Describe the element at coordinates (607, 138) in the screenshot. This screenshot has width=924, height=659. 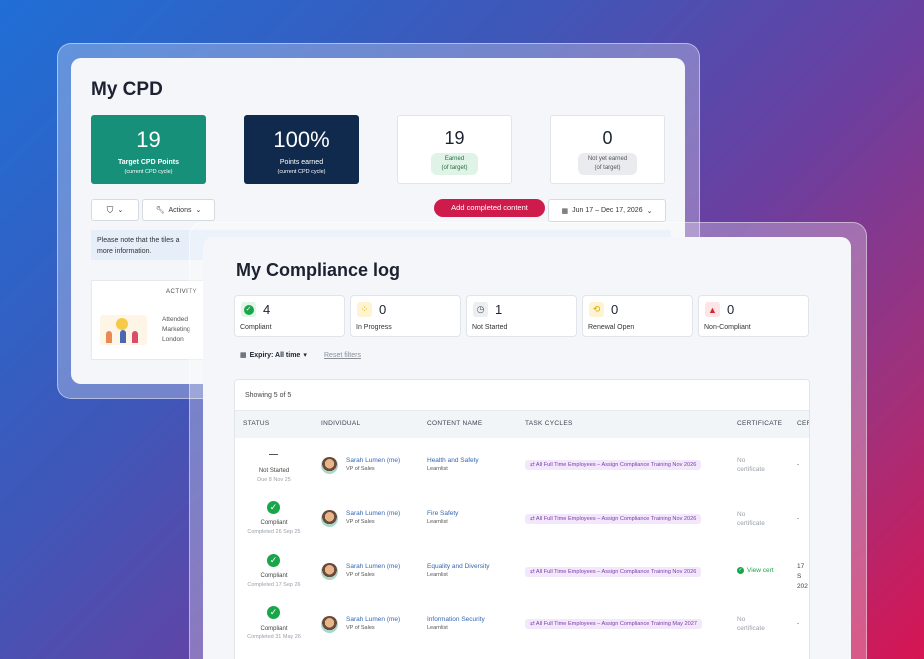
I see `tile-value: 0` at that location.